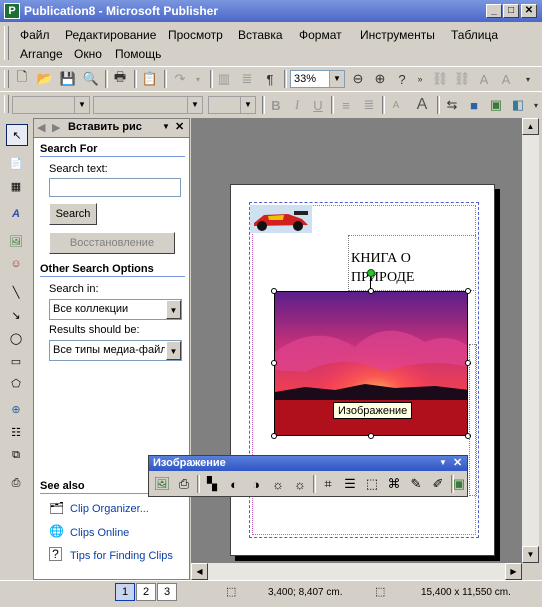 The image size is (542, 607). I want to click on oval-icon: ◯, so click(16, 338).